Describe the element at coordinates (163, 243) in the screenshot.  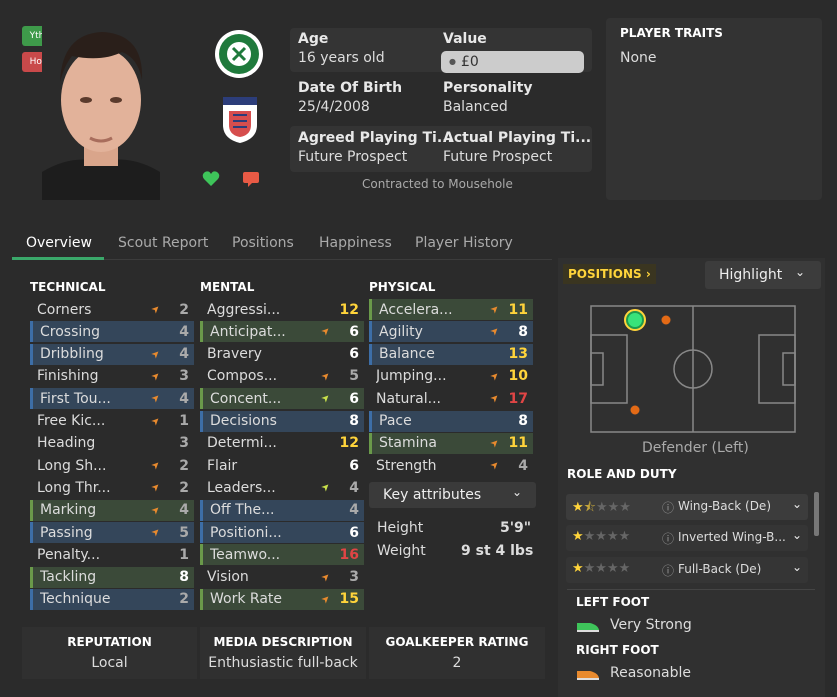
I see `tab-scout-report: Scout Report` at that location.